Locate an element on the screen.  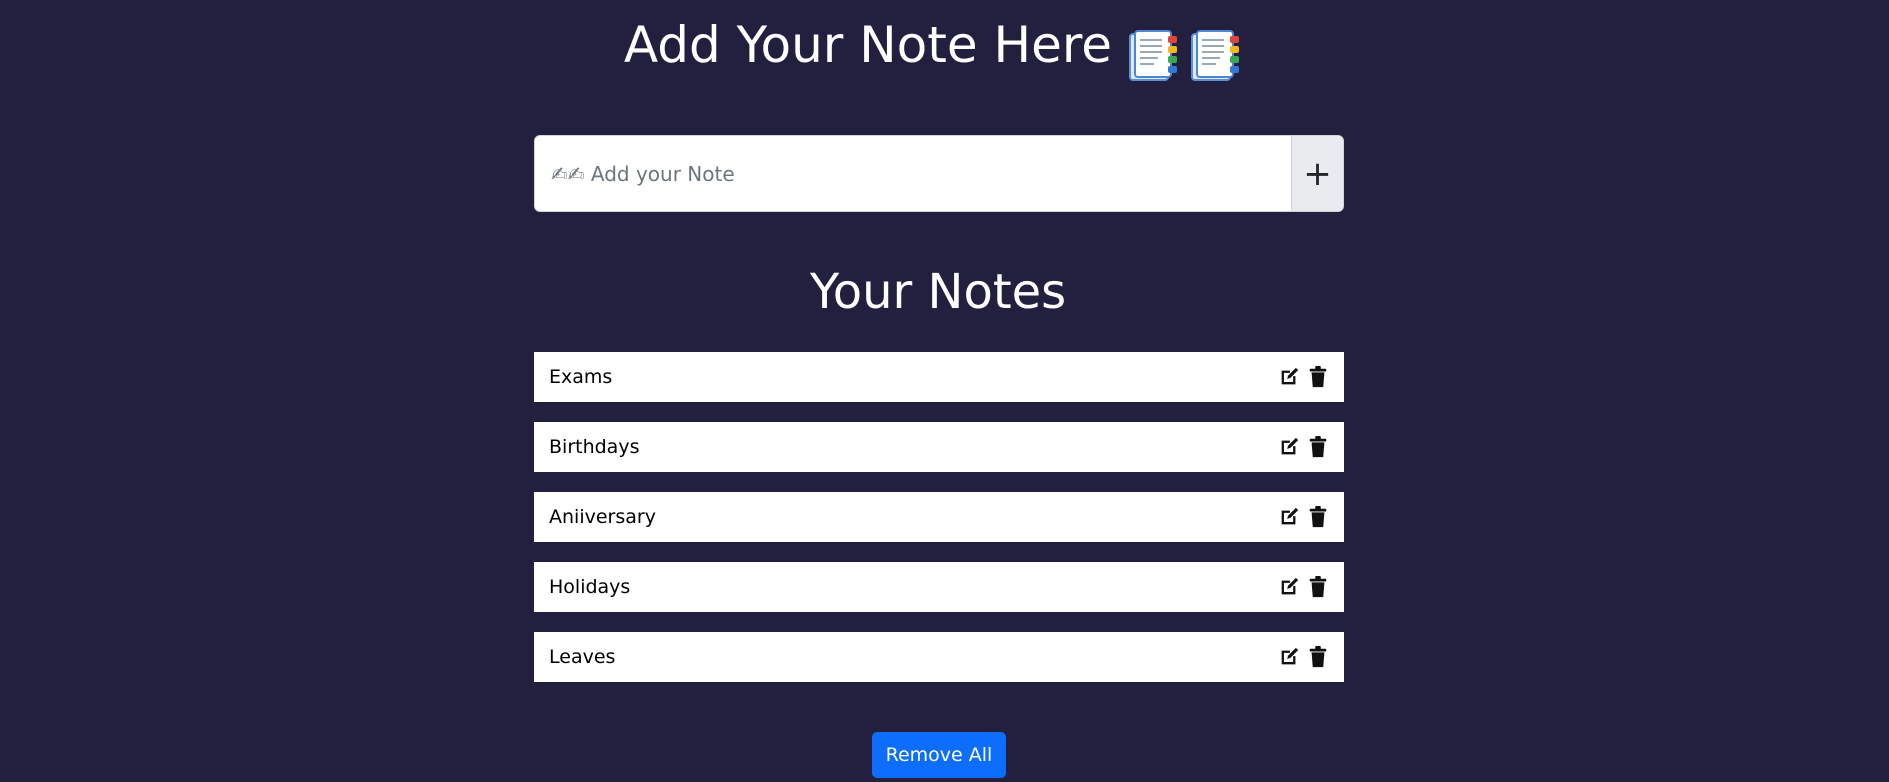
remove-all-button: Remove All is located at coordinates (939, 755).